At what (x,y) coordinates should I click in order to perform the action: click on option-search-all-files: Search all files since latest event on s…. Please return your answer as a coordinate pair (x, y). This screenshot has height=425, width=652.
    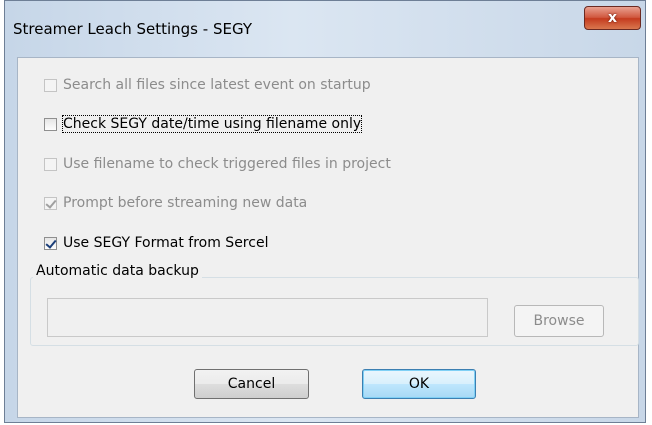
    Looking at the image, I should click on (207, 85).